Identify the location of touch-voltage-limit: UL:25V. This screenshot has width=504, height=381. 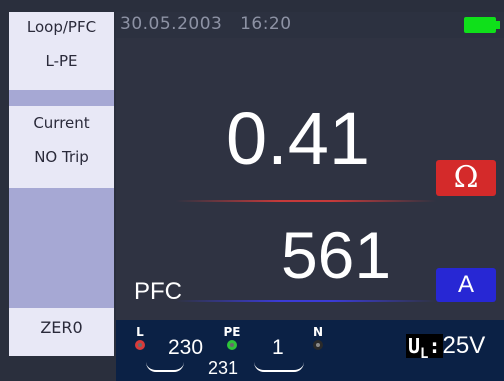
(445, 347).